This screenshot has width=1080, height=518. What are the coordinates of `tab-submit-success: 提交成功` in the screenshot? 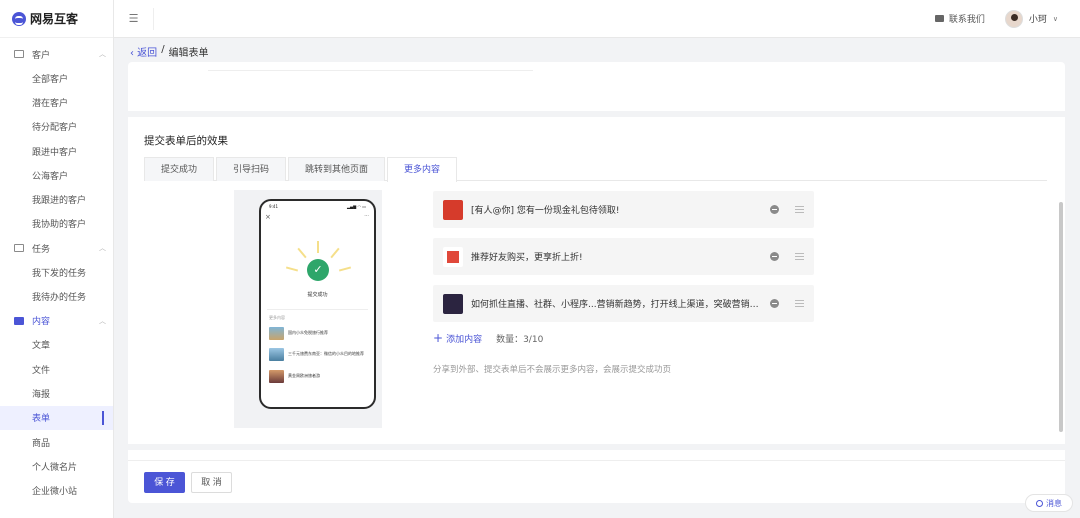 It's located at (179, 169).